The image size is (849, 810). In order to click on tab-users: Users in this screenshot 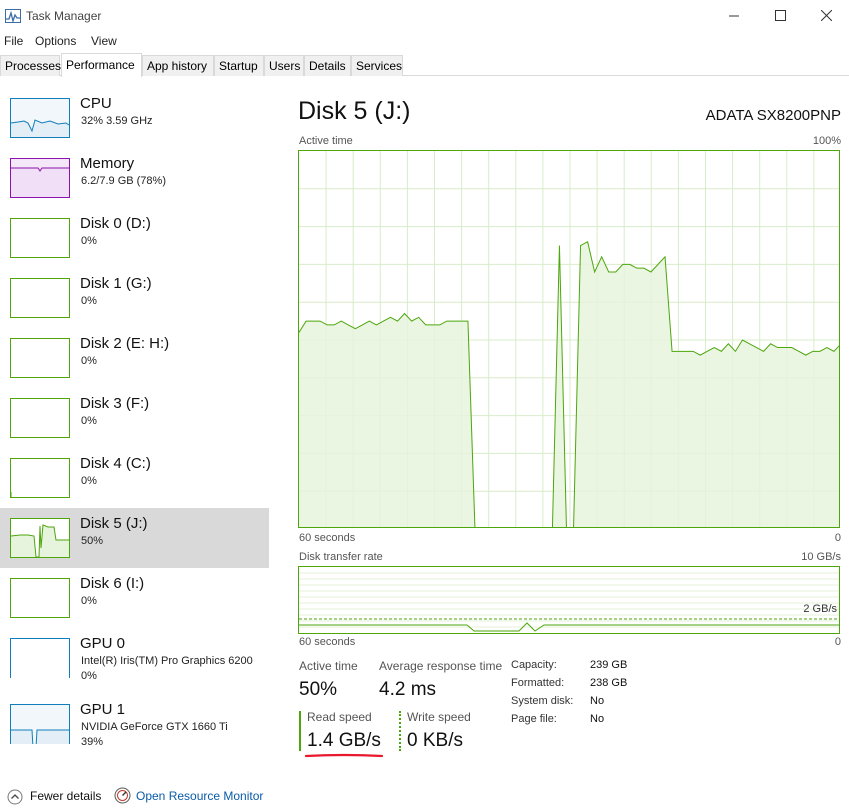, I will do `click(284, 65)`.